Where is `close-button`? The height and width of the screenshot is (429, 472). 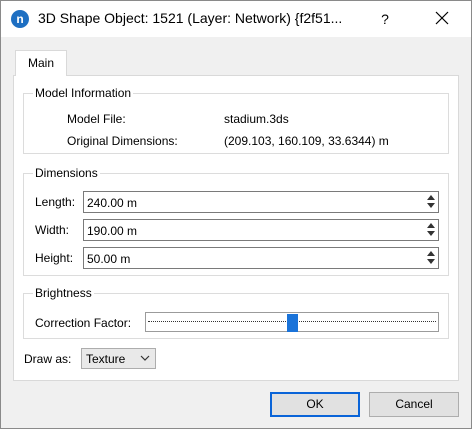
close-button is located at coordinates (442, 19).